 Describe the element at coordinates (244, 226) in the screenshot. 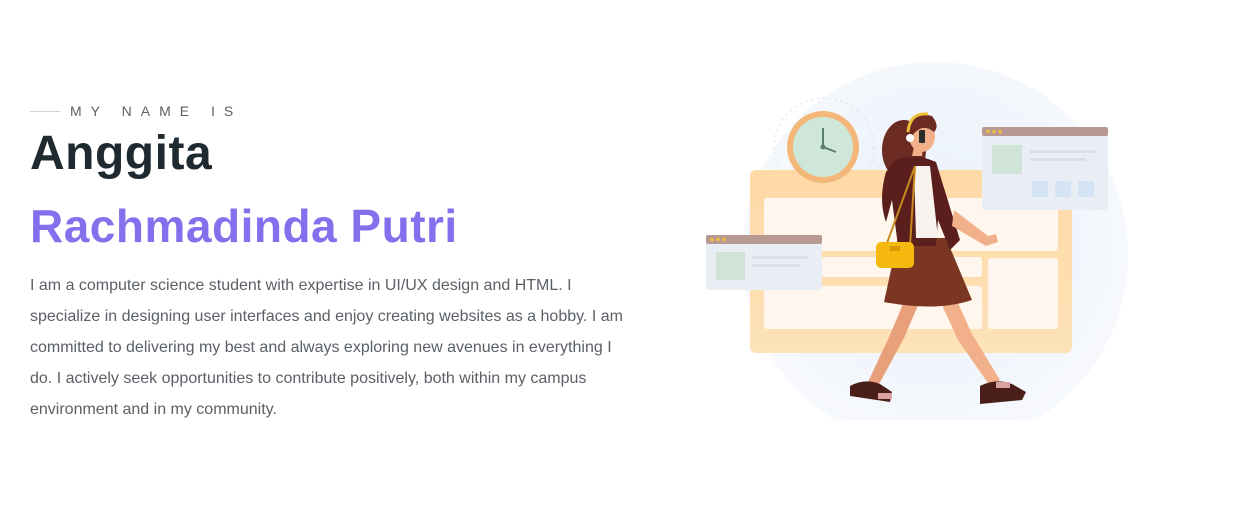

I see `last-name-heading: Rachmadinda Putri` at that location.